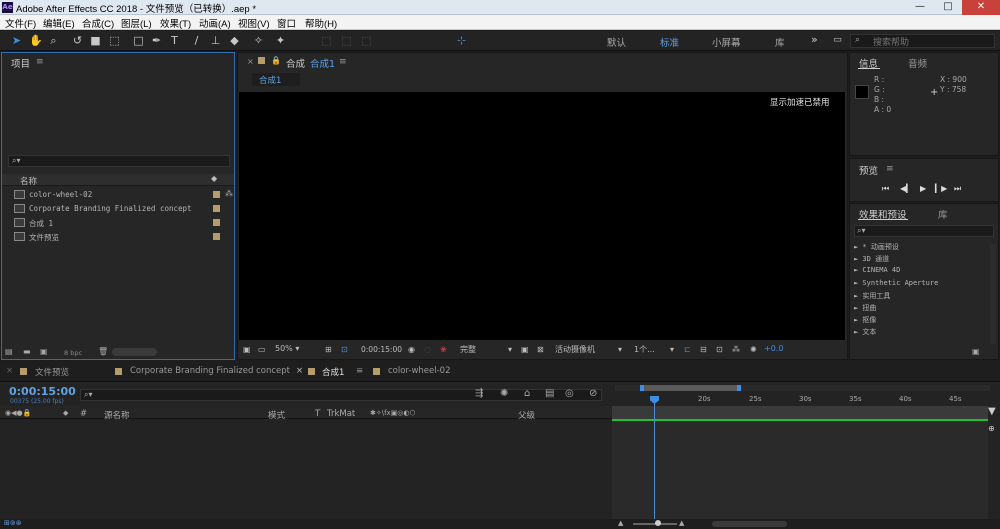 The width and height of the screenshot is (1000, 529). What do you see at coordinates (381, 349) in the screenshot?
I see `current-time-display: 0:00:15:00` at bounding box center [381, 349].